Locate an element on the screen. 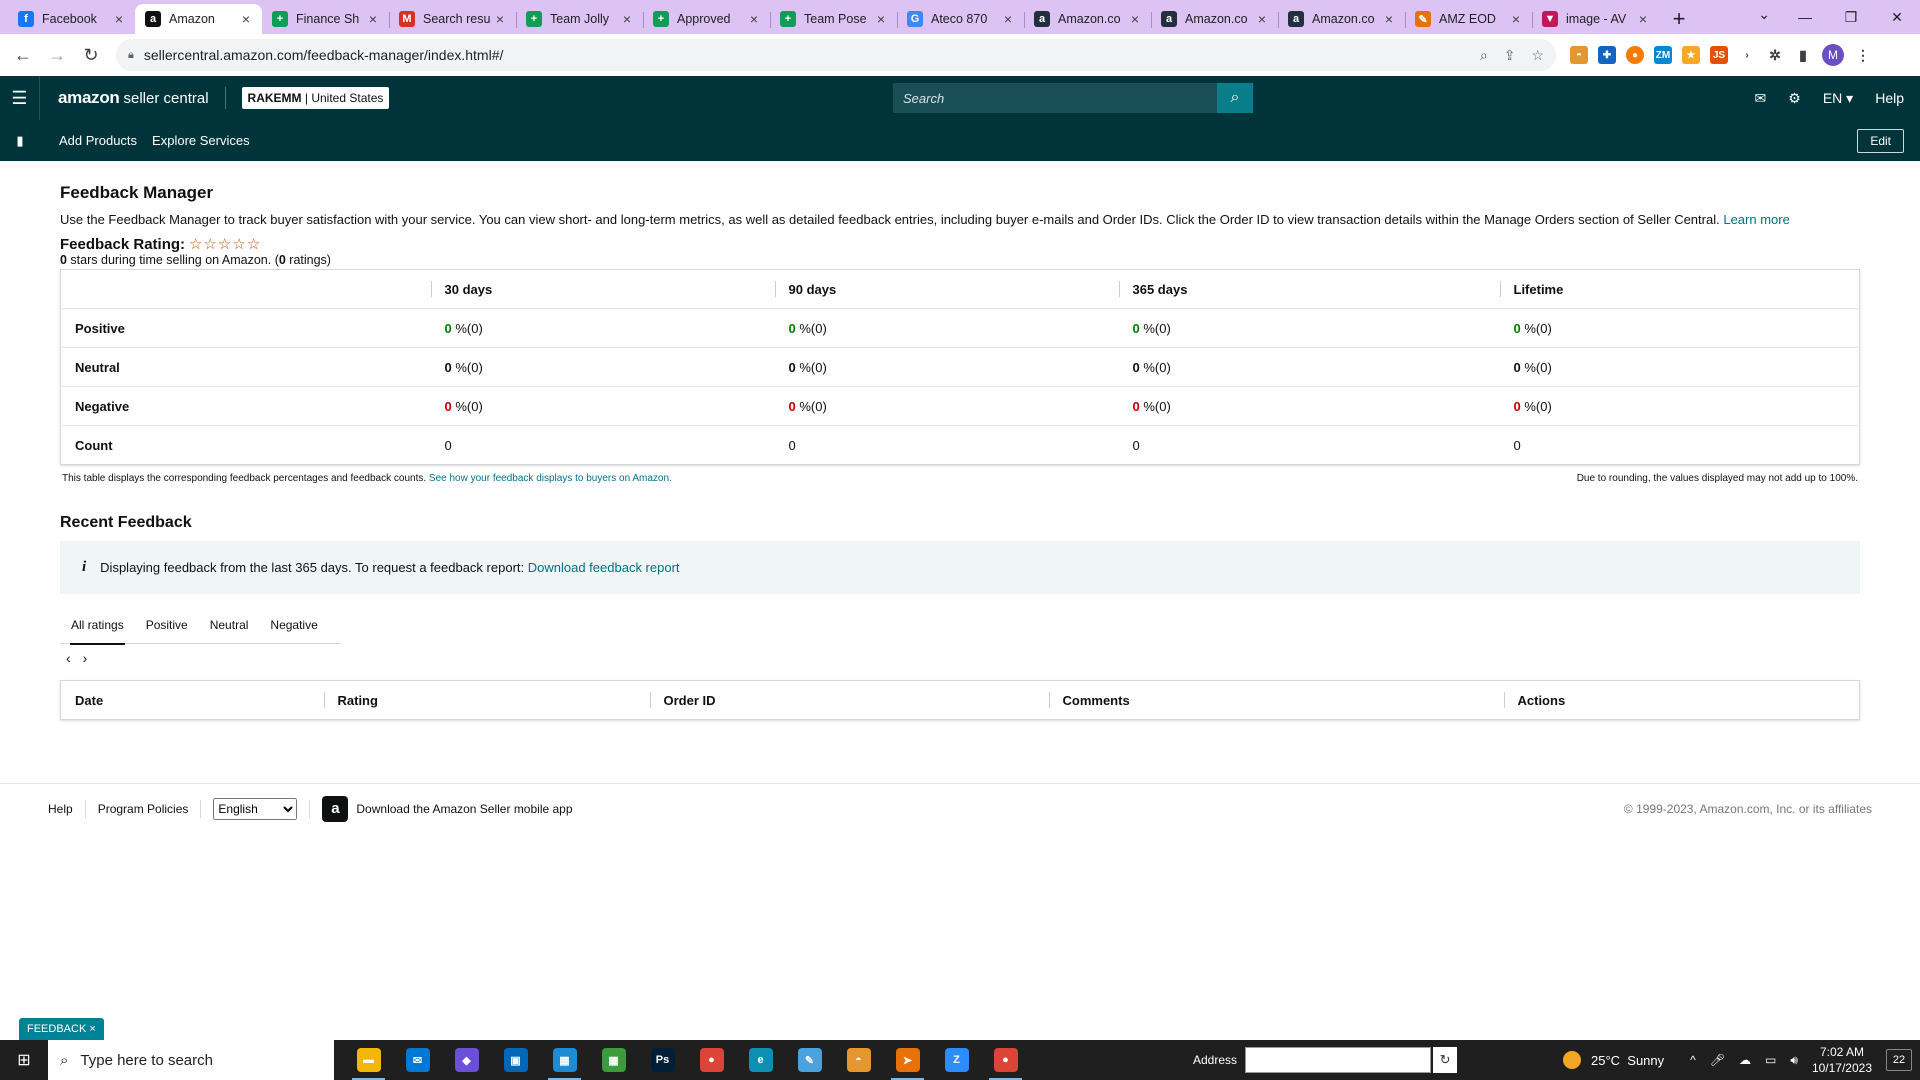  tab-neutral: Neutral is located at coordinates (229, 625).